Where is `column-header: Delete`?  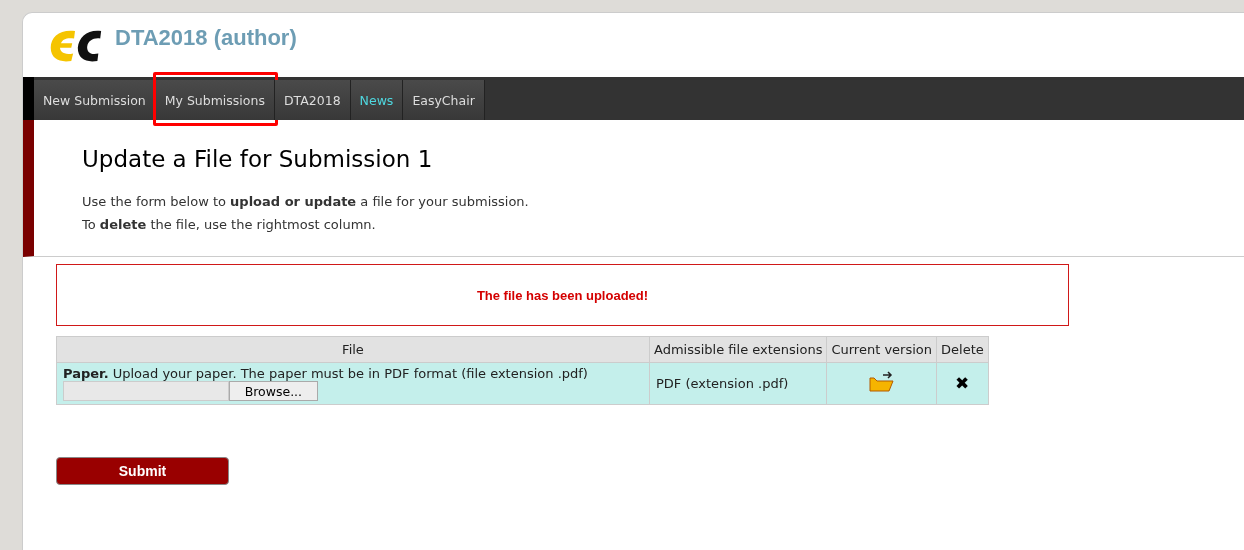
column-header: Delete is located at coordinates (962, 349).